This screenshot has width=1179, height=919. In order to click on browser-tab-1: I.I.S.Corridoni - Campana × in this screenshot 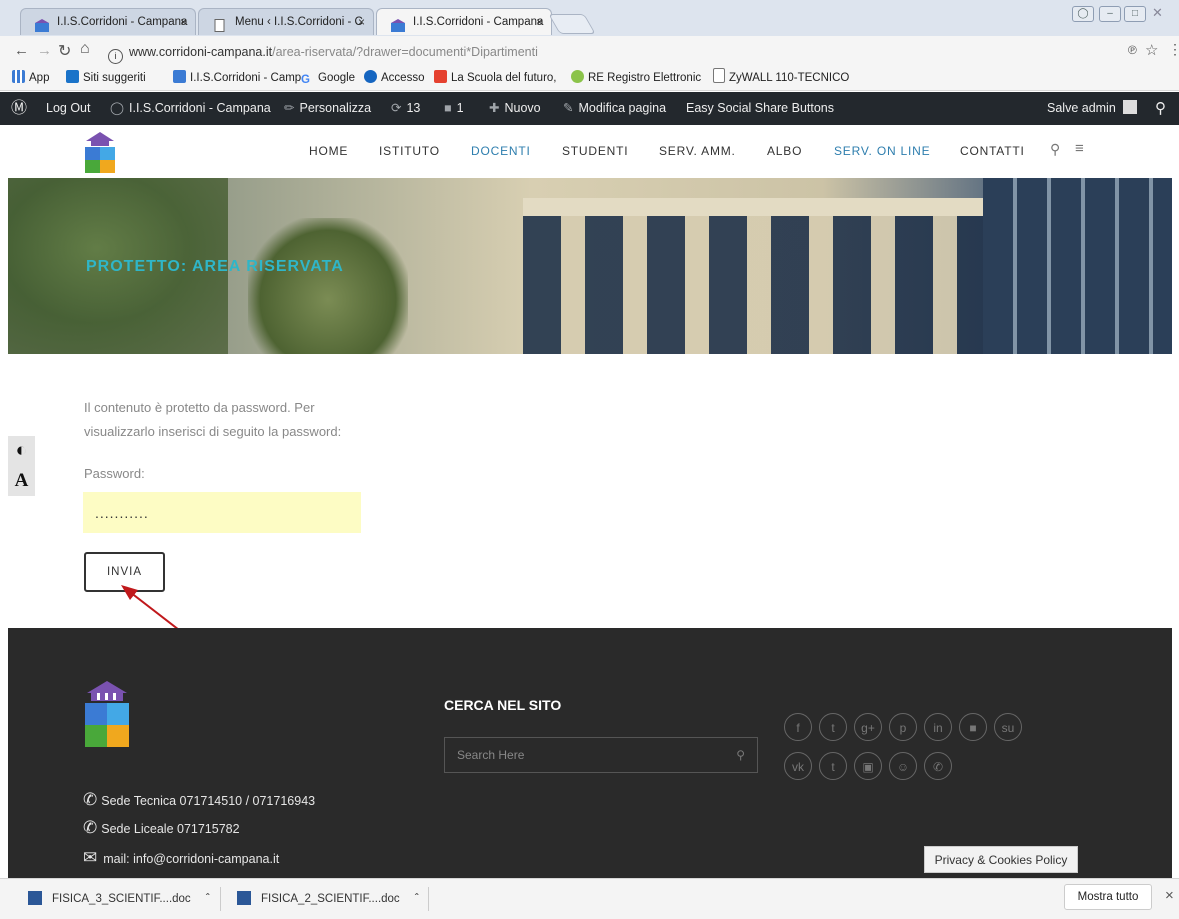, I will do `click(108, 21)`.